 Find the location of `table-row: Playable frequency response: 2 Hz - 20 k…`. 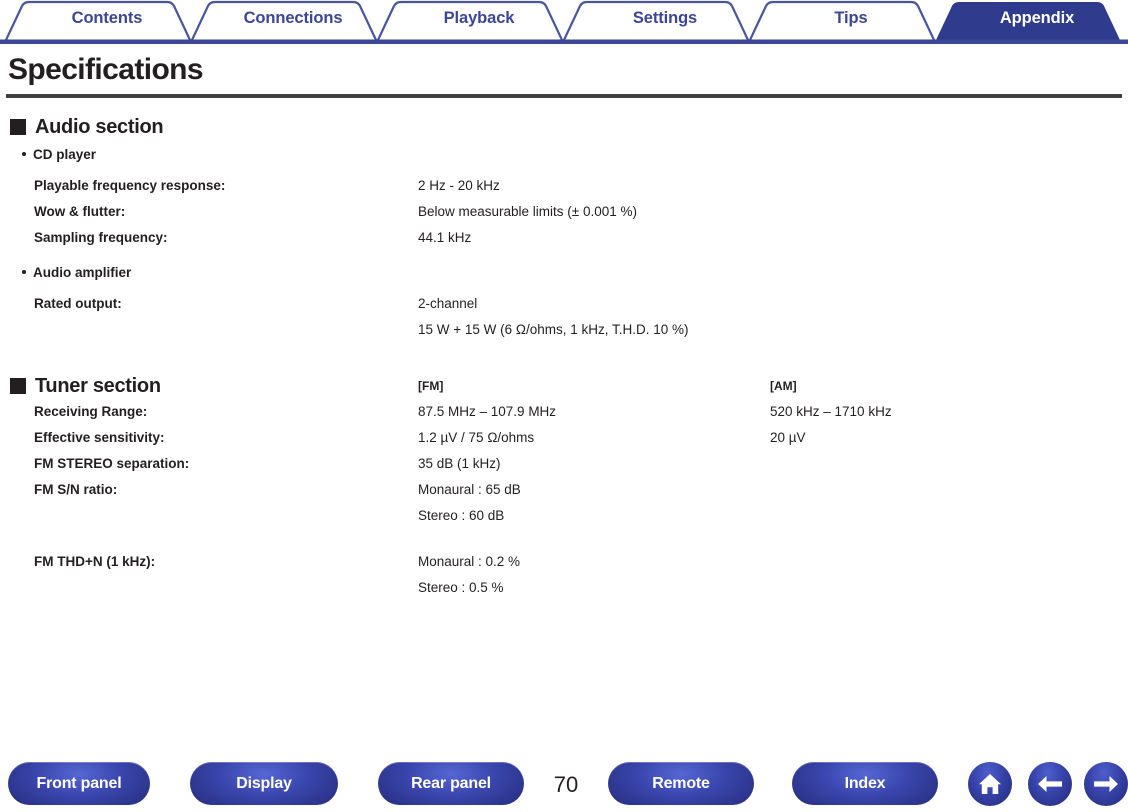

table-row: Playable frequency response: 2 Hz - 20 k… is located at coordinates (402, 186).